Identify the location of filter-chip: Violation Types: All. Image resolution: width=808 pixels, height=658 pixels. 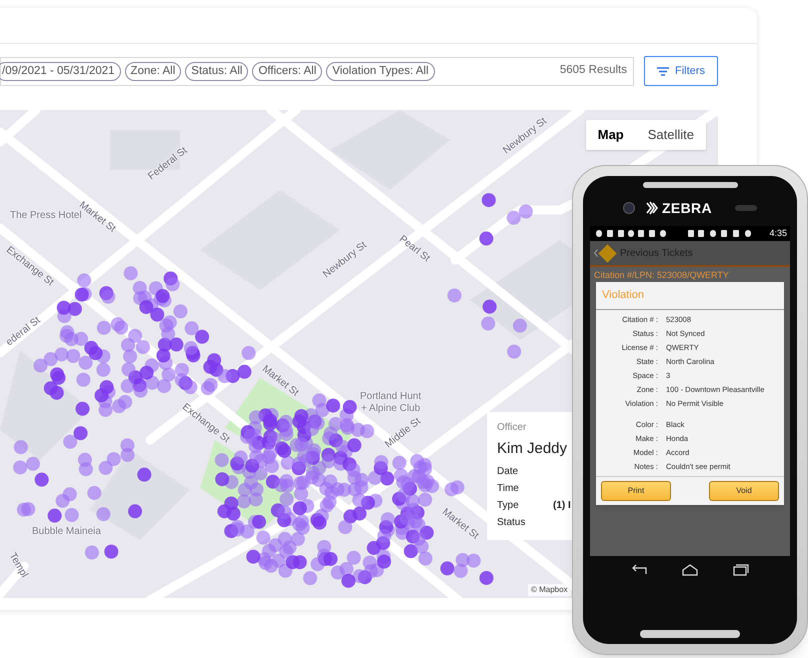
(380, 71).